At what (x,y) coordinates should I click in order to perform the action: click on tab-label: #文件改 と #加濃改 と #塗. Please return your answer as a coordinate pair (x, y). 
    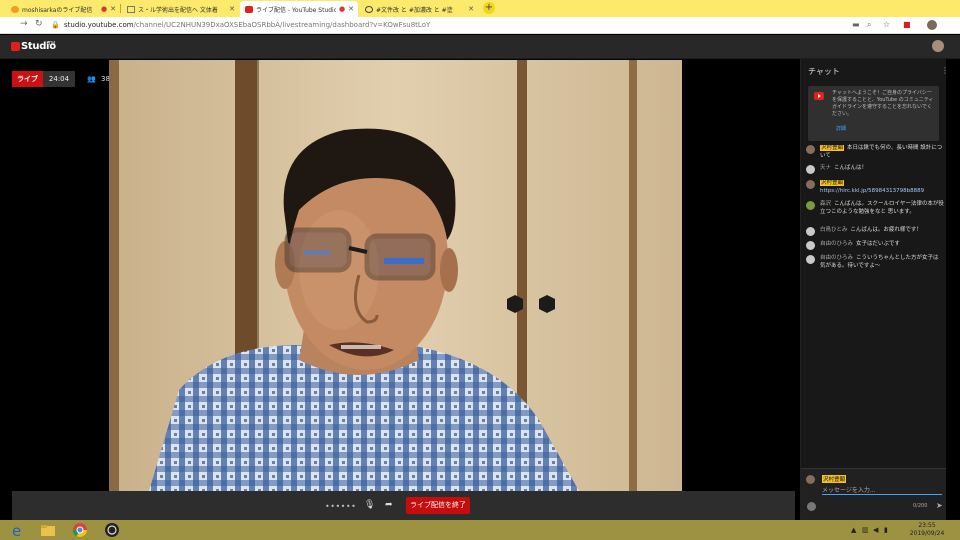
    Looking at the image, I should click on (414, 10).